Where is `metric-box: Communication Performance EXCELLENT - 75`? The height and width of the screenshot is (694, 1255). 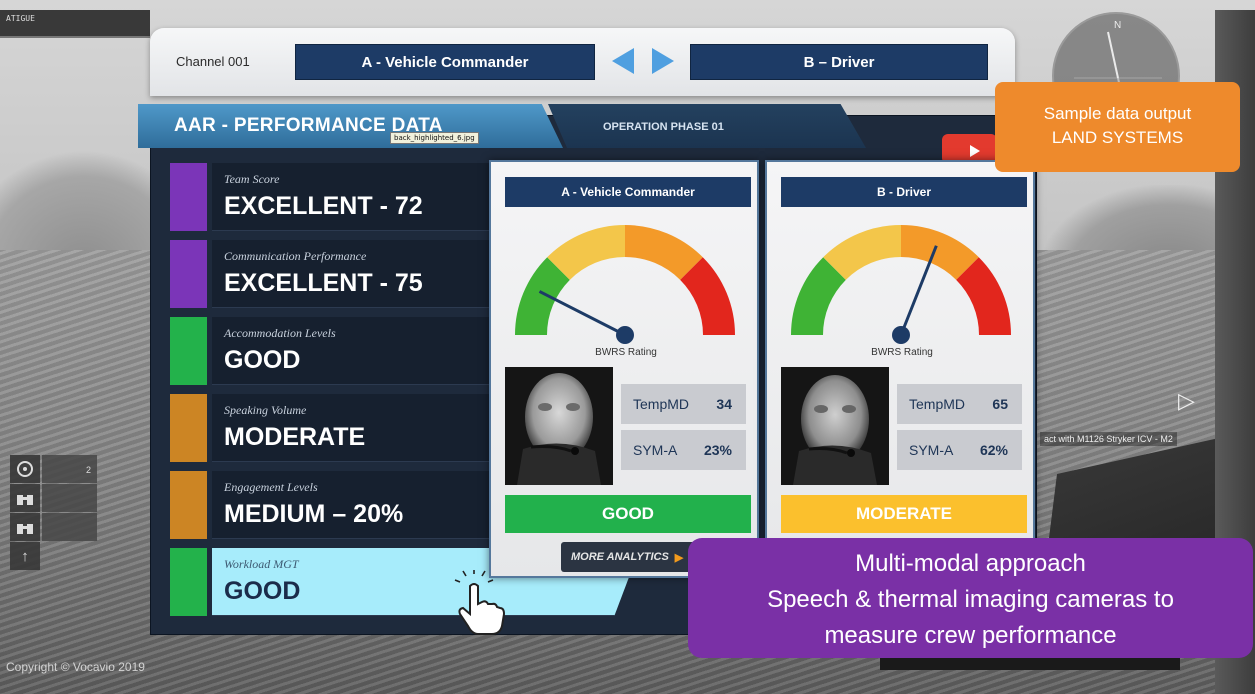
metric-box: Communication Performance EXCELLENT - 75 is located at coordinates (372, 274).